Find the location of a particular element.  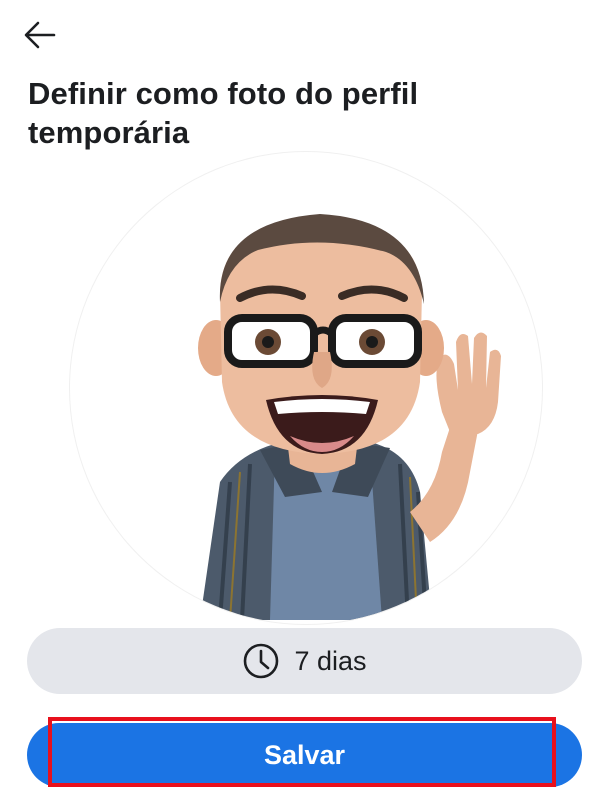

back-button is located at coordinates (44, 35).